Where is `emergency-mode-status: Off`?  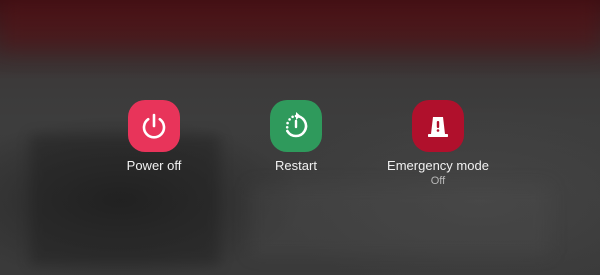
emergency-mode-status: Off is located at coordinates (438, 181).